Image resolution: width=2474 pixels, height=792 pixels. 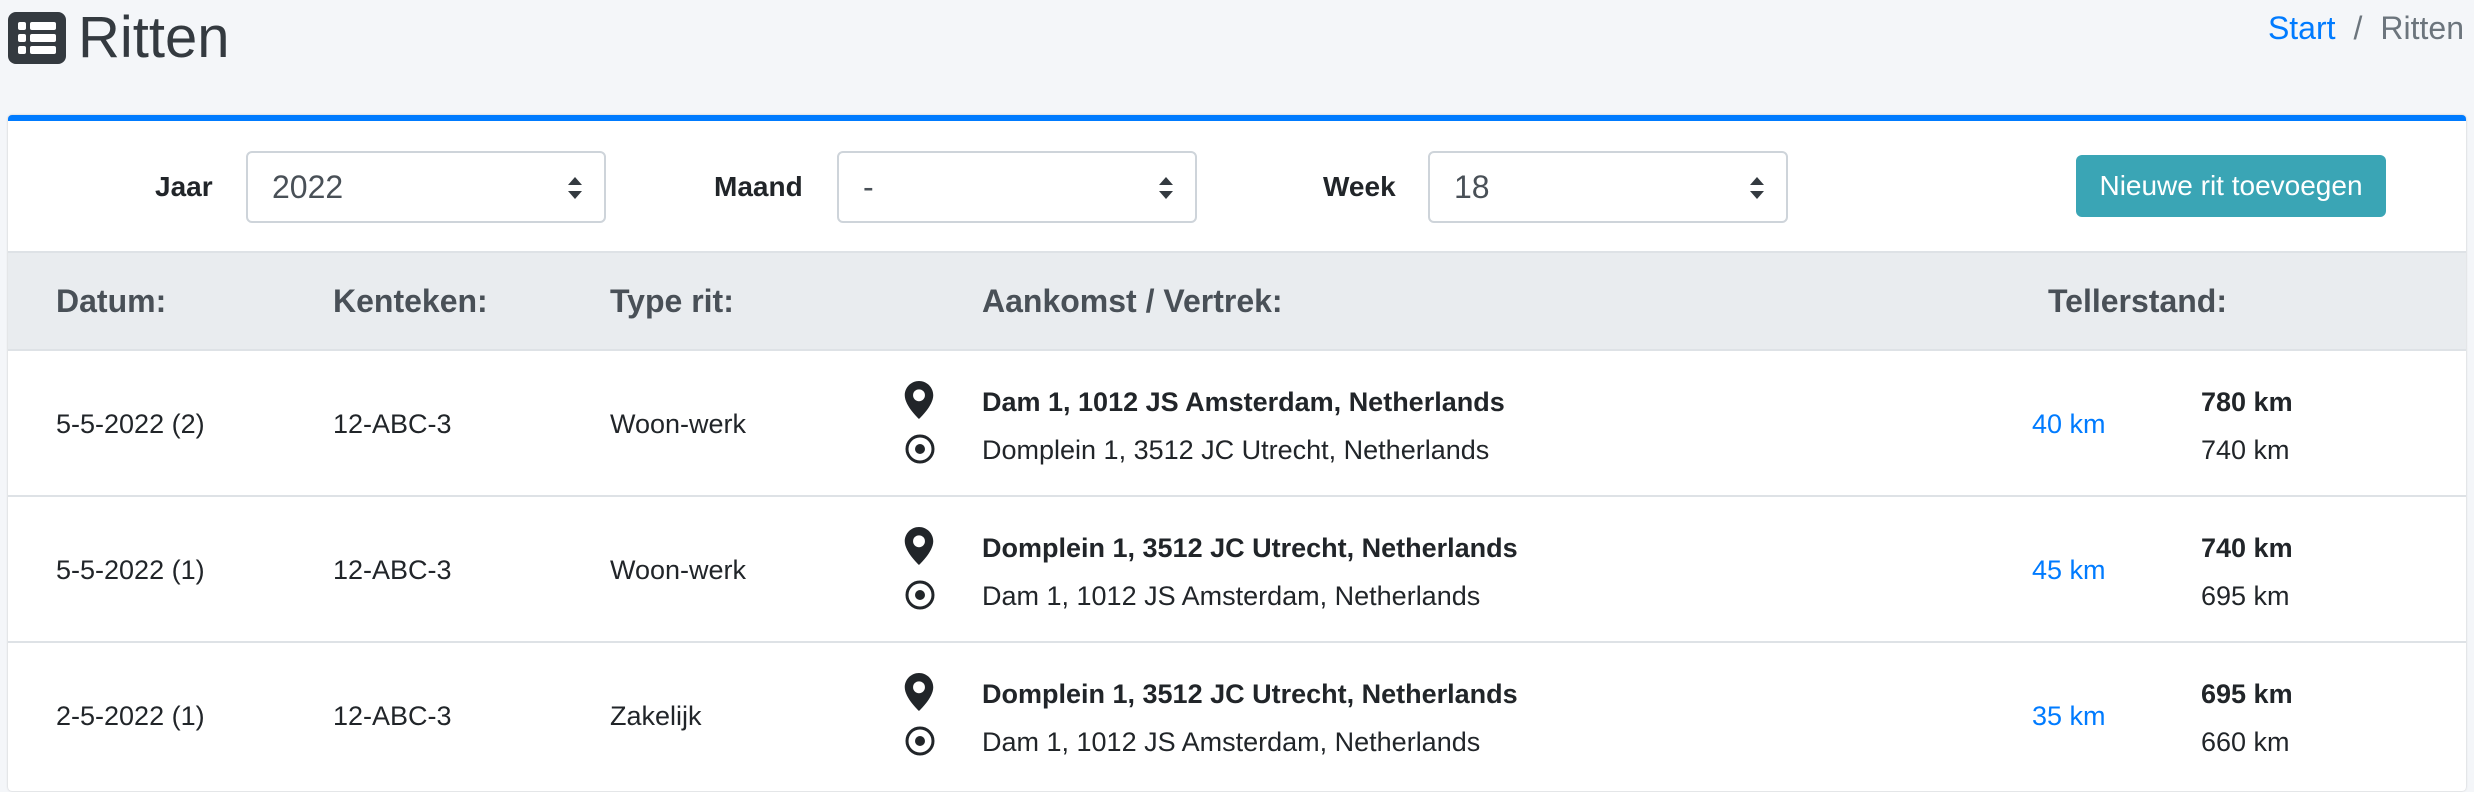 What do you see at coordinates (1608, 187) in the screenshot?
I see `week-select: 18` at bounding box center [1608, 187].